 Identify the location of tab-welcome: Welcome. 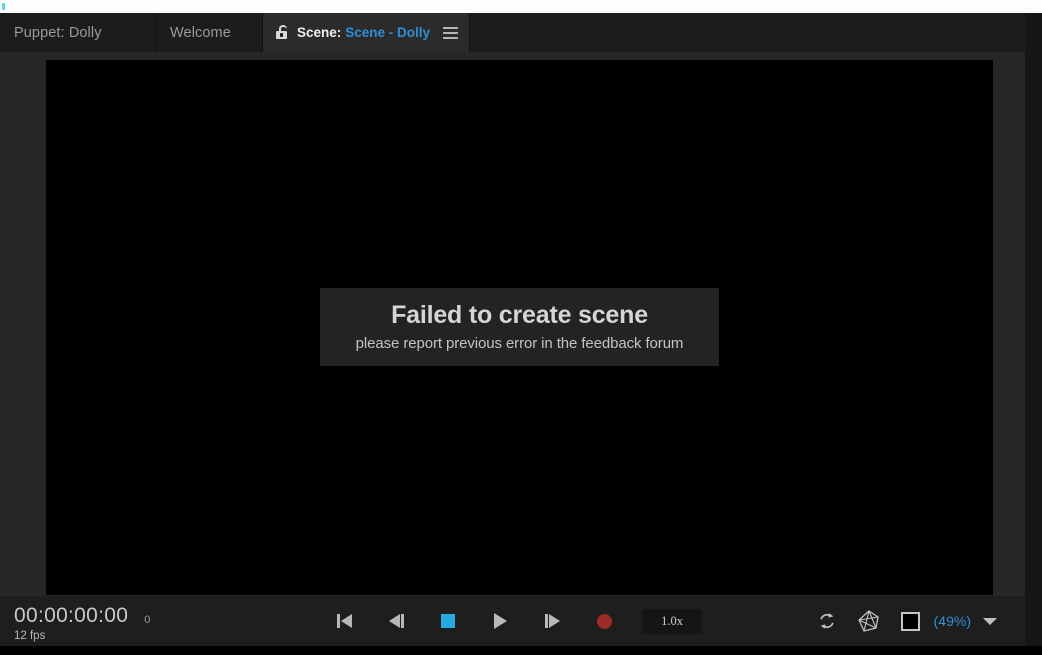
(209, 32).